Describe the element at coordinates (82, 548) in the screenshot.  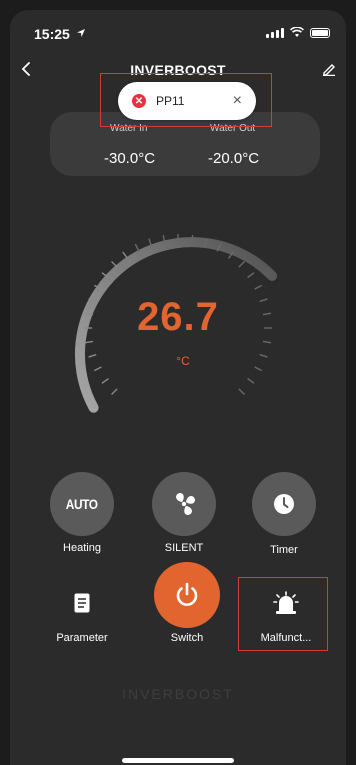
I see `mode-label: Heating` at that location.